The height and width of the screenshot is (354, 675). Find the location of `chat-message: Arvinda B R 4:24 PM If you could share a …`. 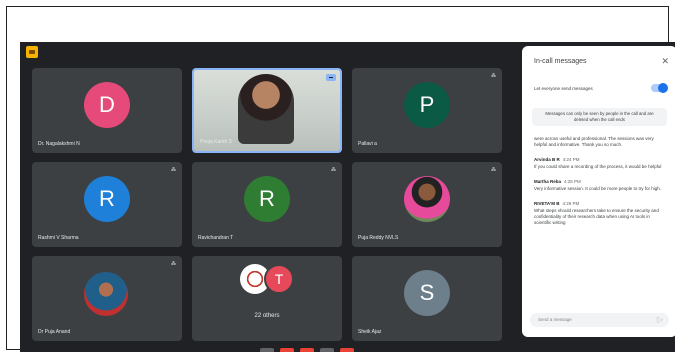

chat-message: Arvinda B R 4:24 PM If you could share a … is located at coordinates (600, 163).